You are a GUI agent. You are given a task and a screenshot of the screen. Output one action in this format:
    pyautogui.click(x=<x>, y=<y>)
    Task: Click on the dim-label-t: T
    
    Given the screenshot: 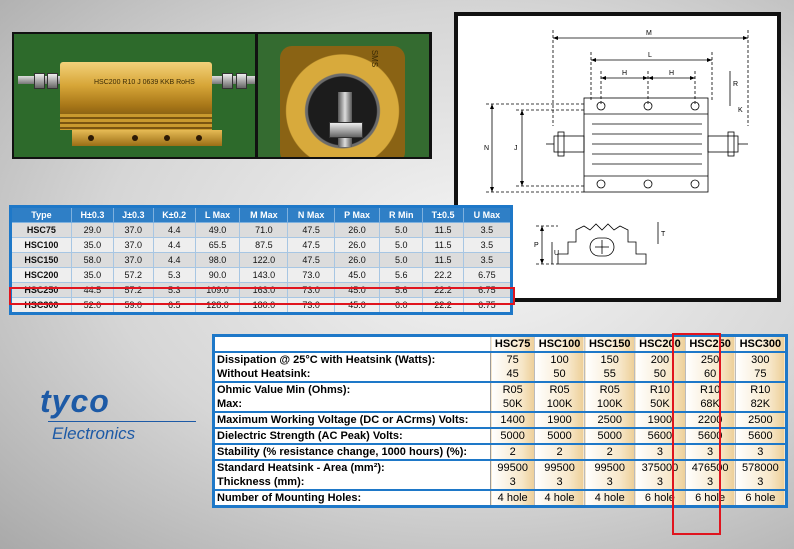 What is the action you would take?
    pyautogui.click(x=663, y=234)
    